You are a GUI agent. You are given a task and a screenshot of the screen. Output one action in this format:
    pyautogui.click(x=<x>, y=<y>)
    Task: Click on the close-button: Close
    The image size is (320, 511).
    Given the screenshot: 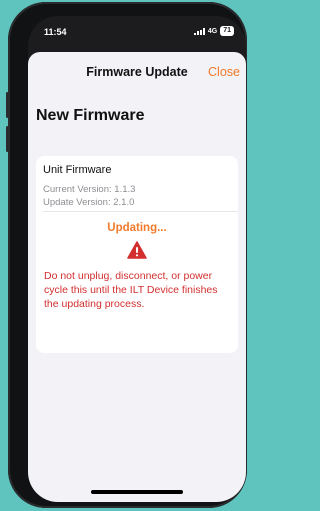 What is the action you would take?
    pyautogui.click(x=224, y=72)
    